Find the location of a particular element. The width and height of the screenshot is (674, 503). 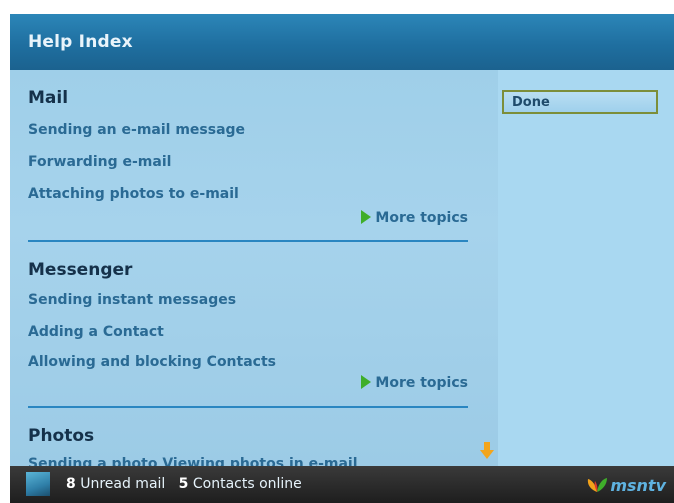

logo-text: msntv is located at coordinates (638, 485).